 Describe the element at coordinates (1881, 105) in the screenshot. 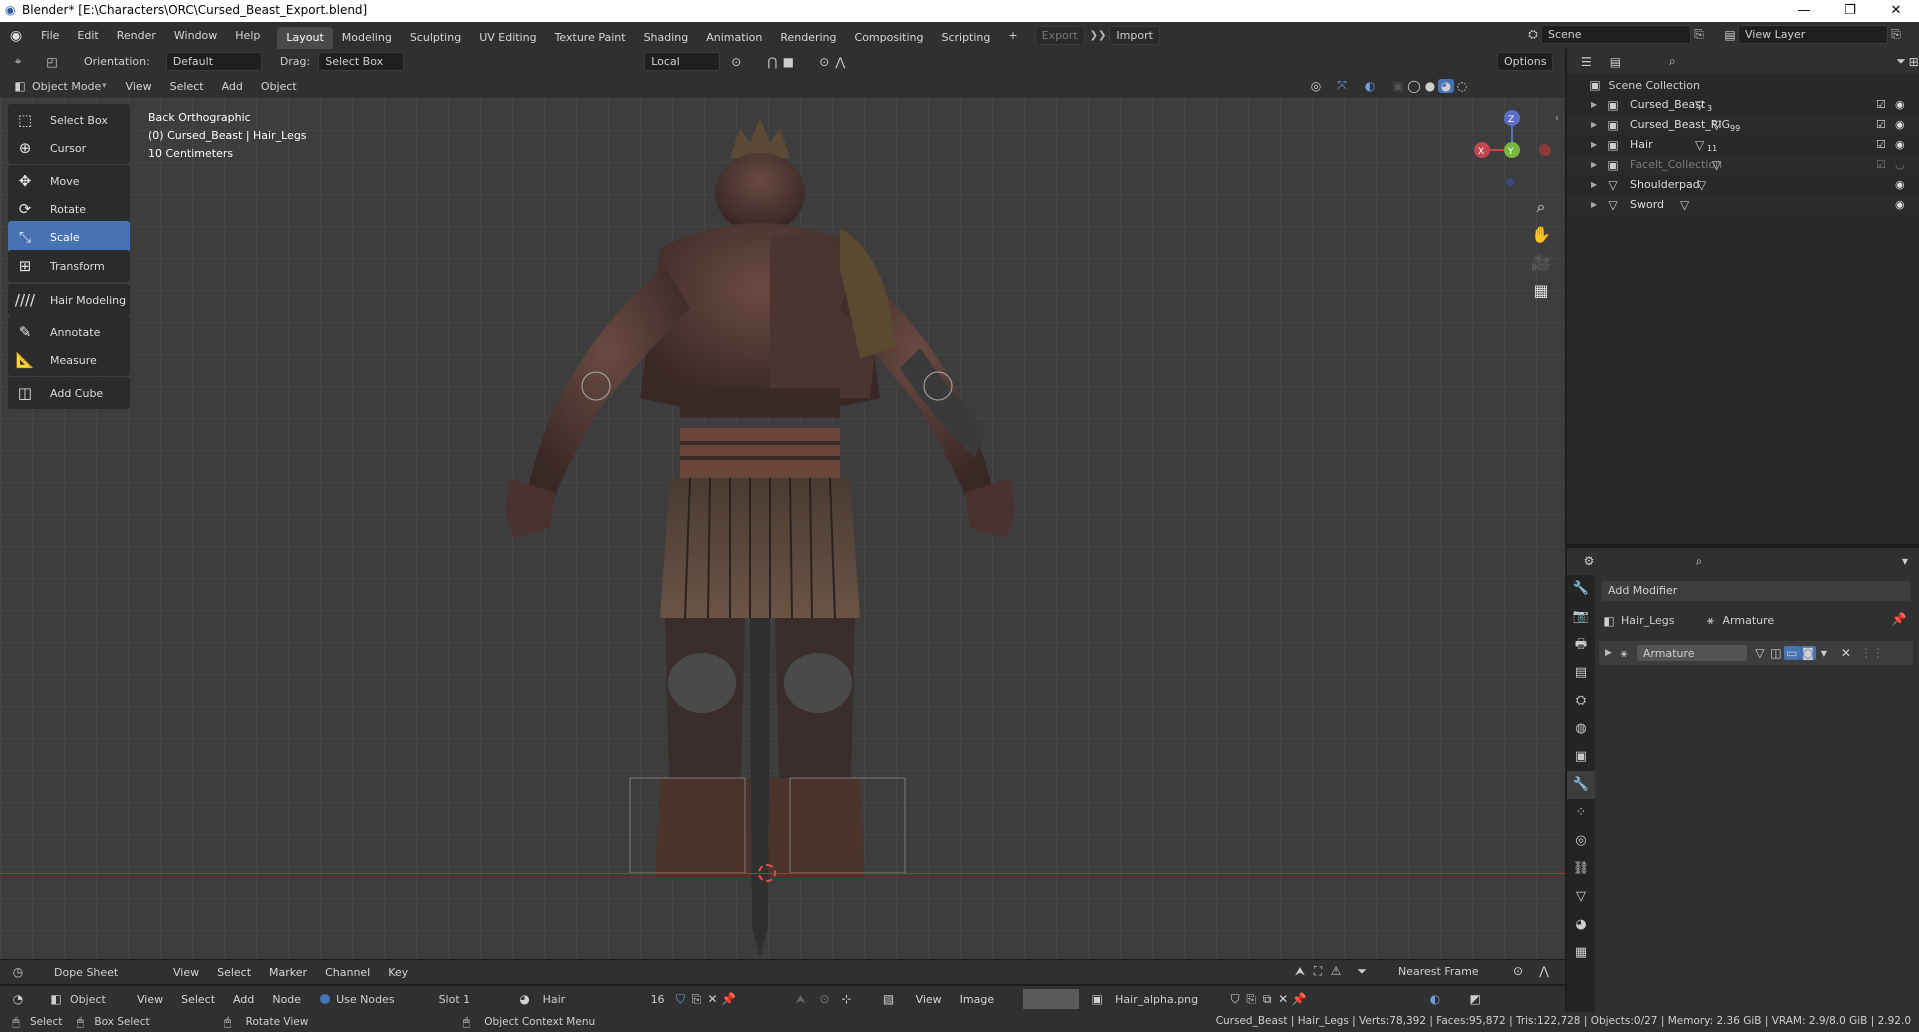

I see `checkbox-icon: ☑` at that location.